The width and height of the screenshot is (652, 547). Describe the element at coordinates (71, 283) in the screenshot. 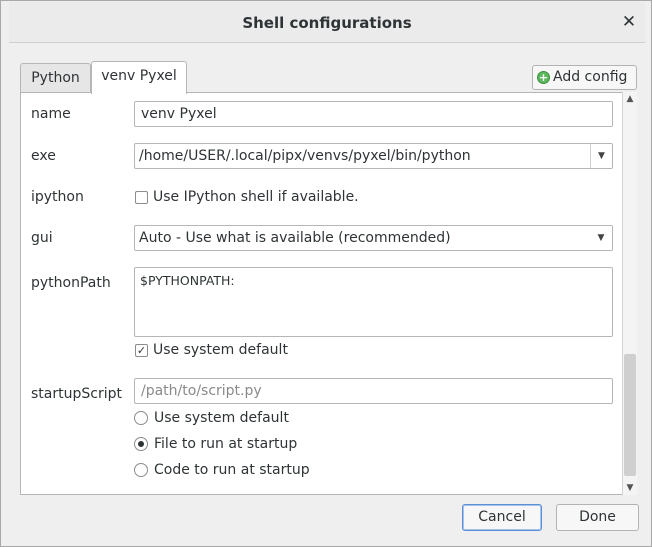

I see `pythonpath-label: pythonPath` at that location.